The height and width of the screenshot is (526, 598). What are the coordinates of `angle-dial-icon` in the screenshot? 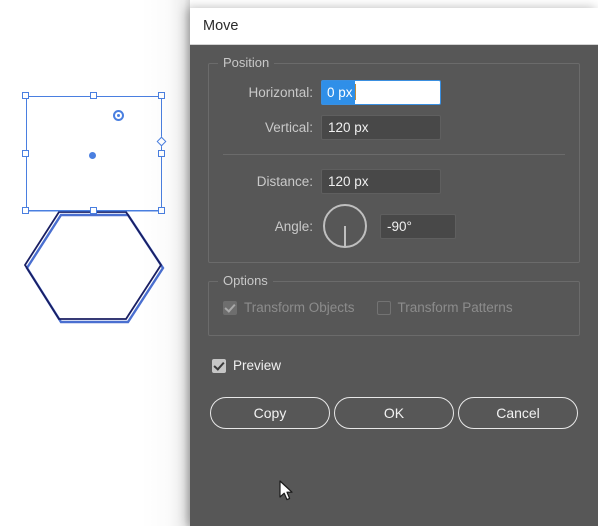 It's located at (345, 226).